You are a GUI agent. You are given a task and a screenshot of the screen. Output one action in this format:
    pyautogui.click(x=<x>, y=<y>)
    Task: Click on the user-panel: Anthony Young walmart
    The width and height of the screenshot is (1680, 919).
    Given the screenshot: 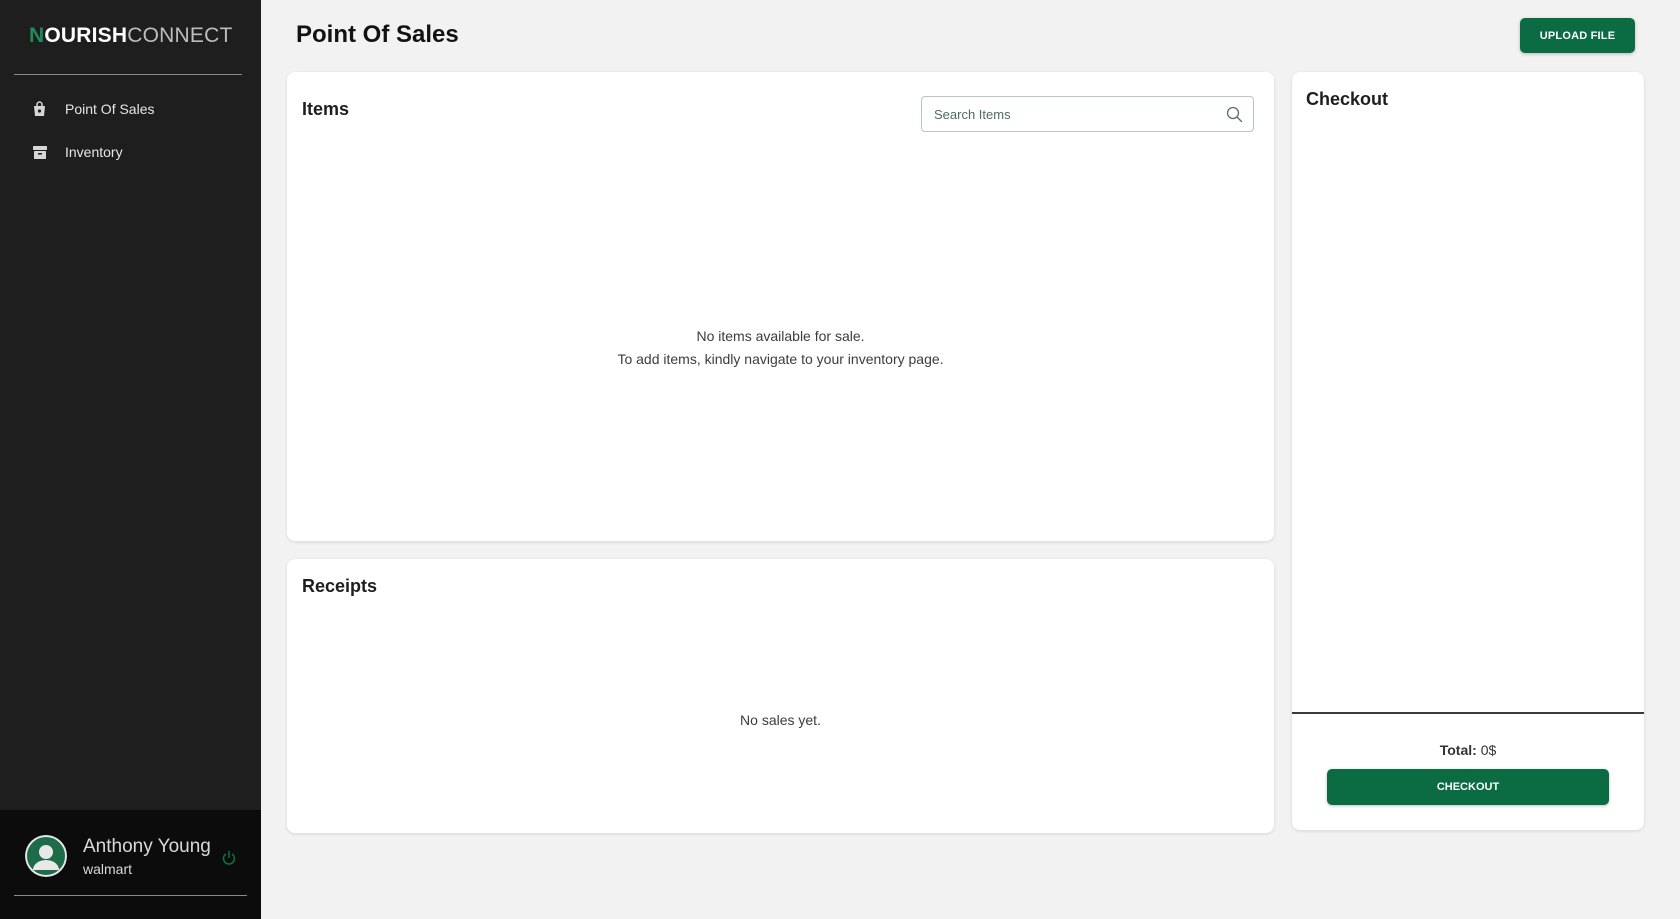 What is the action you would take?
    pyautogui.click(x=130, y=864)
    